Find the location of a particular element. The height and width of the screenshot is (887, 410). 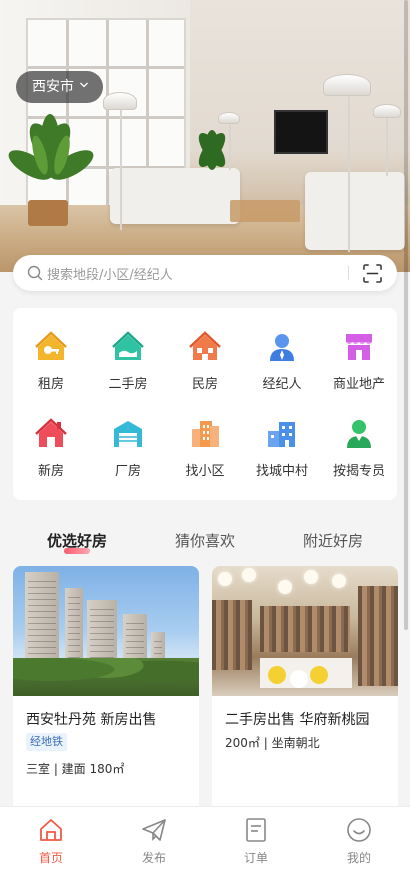

order-icon is located at coordinates (256, 830).